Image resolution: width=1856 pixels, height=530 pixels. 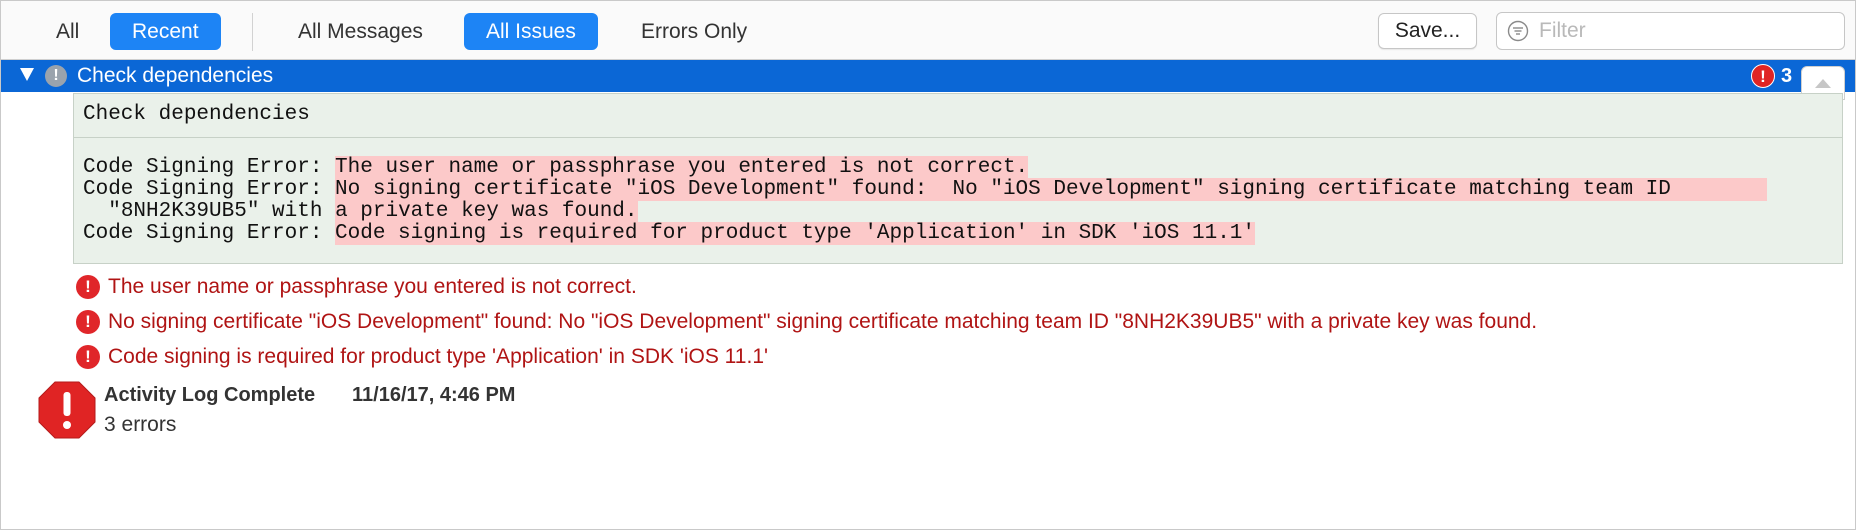 What do you see at coordinates (1686, 31) in the screenshot?
I see `filter-input` at bounding box center [1686, 31].